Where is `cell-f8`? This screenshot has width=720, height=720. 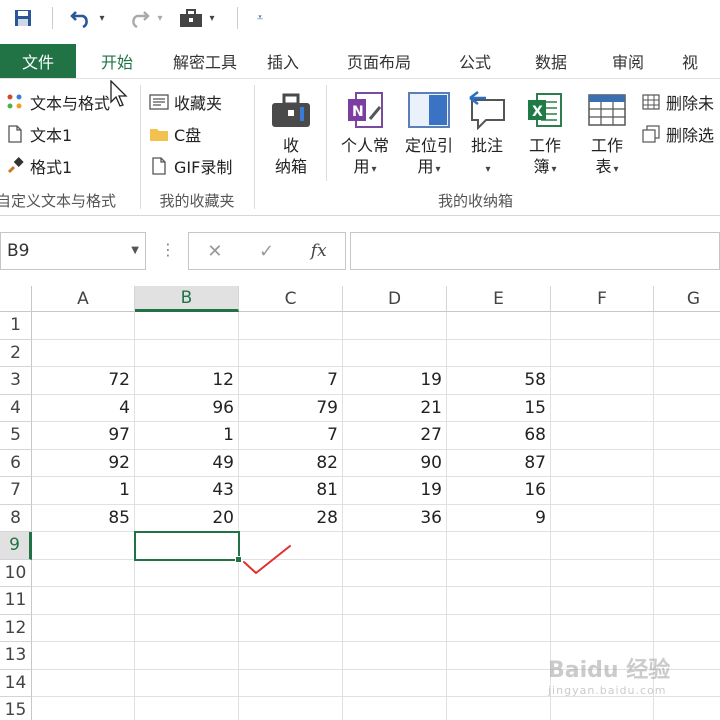 cell-f8 is located at coordinates (602, 518).